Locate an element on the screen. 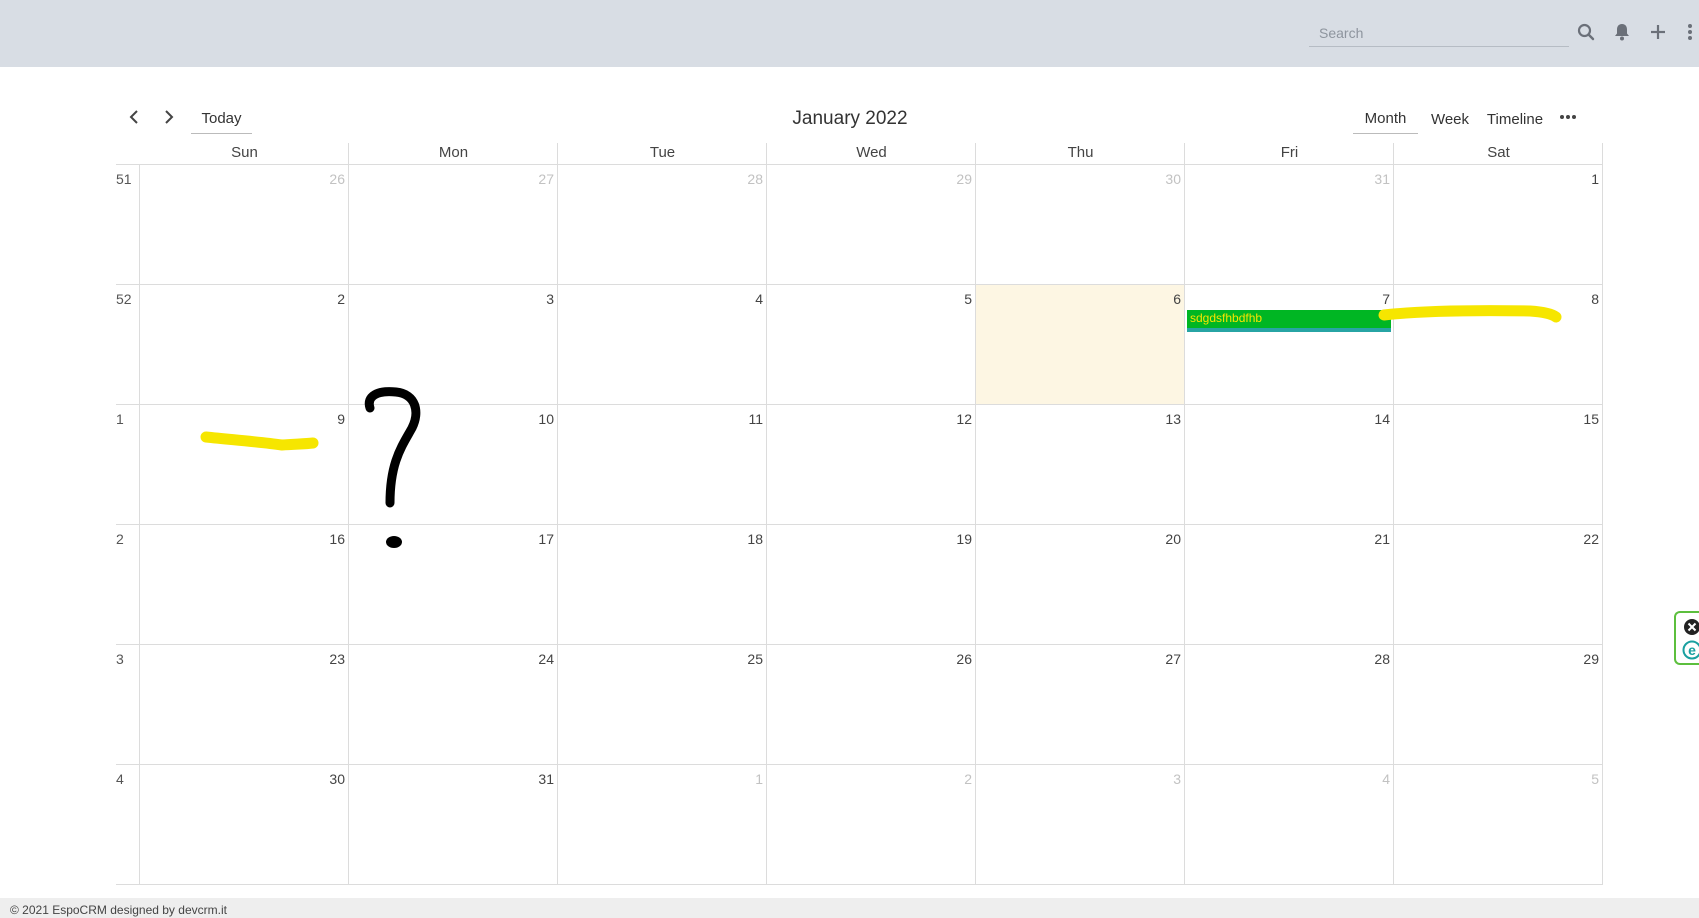  footer is located at coordinates (849, 908).